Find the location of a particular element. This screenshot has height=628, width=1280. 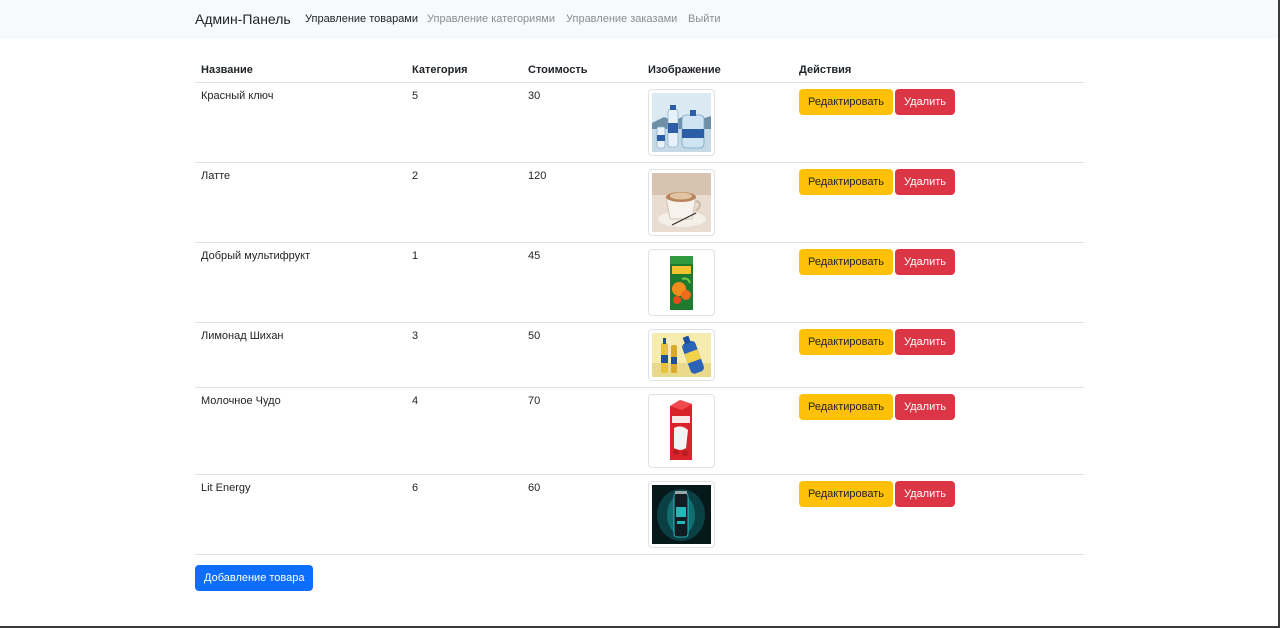

product-price: 50 is located at coordinates (582, 355).